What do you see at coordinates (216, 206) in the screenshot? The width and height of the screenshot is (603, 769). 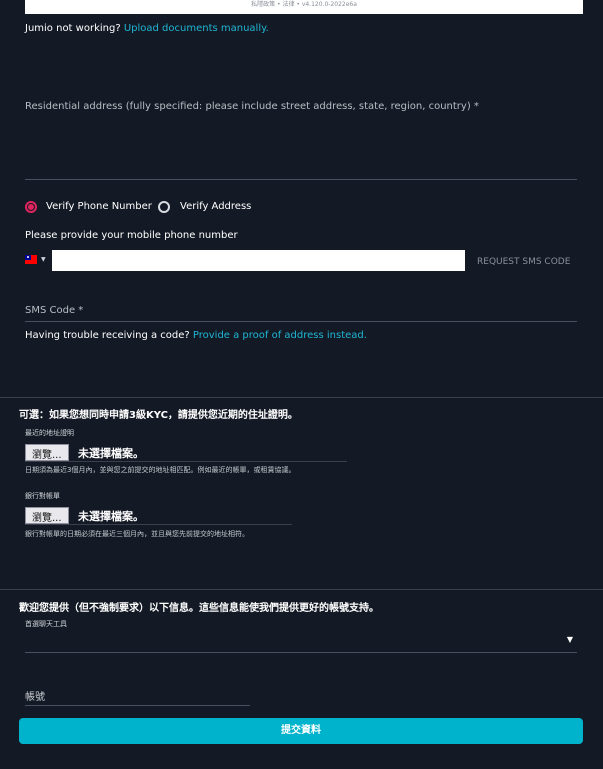 I see `verify-address-label: Verify Address` at bounding box center [216, 206].